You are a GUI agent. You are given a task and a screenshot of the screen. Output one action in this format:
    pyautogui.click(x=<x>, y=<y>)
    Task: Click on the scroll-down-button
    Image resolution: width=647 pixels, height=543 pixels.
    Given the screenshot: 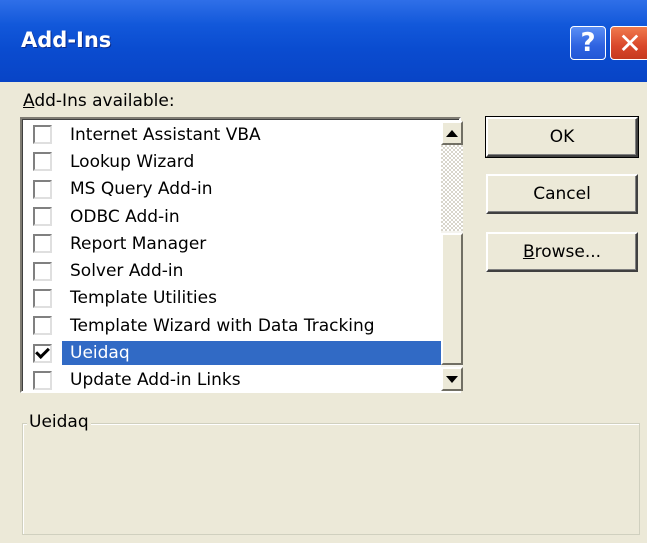 What is the action you would take?
    pyautogui.click(x=452, y=379)
    